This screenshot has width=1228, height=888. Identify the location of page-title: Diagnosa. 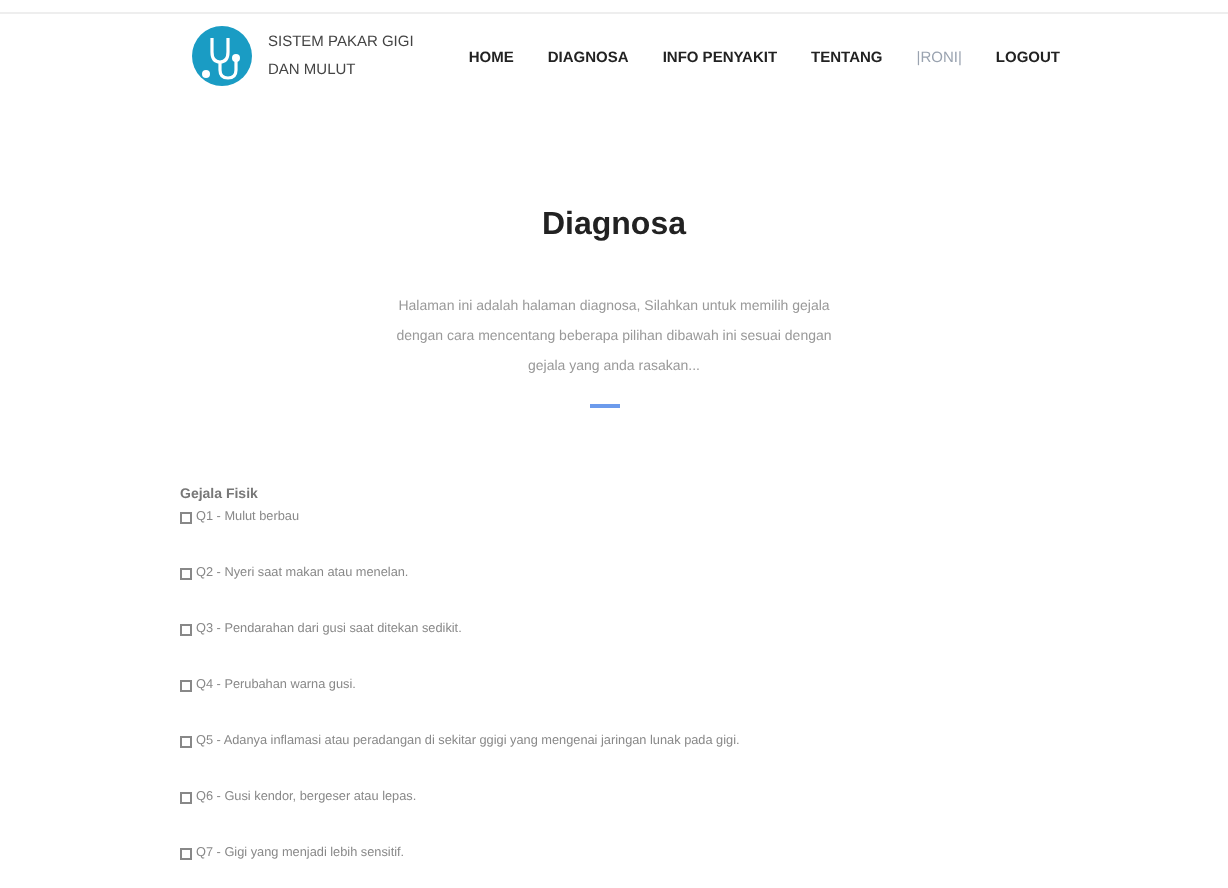
(613, 226).